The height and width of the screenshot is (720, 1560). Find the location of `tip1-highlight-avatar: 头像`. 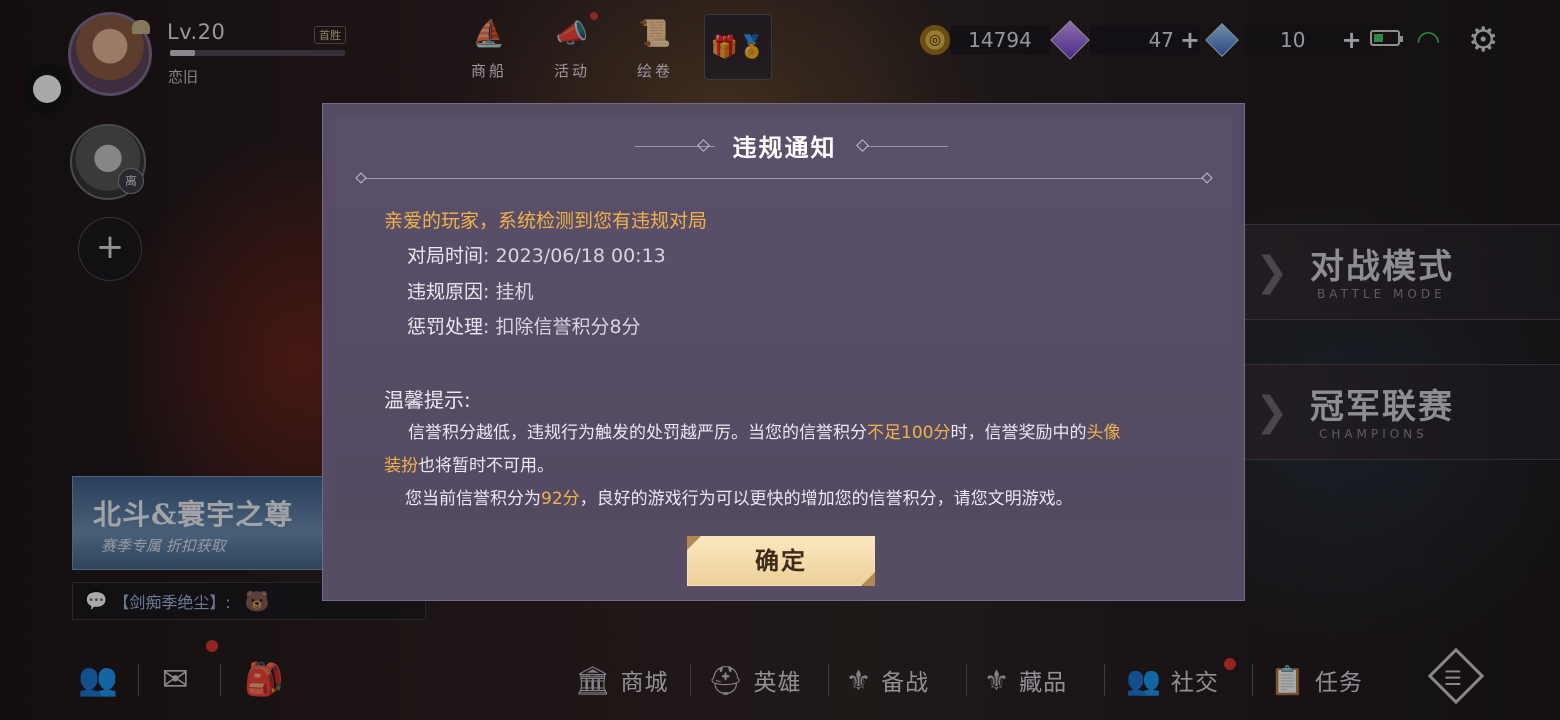

tip1-highlight-avatar: 头像 is located at coordinates (1103, 433).